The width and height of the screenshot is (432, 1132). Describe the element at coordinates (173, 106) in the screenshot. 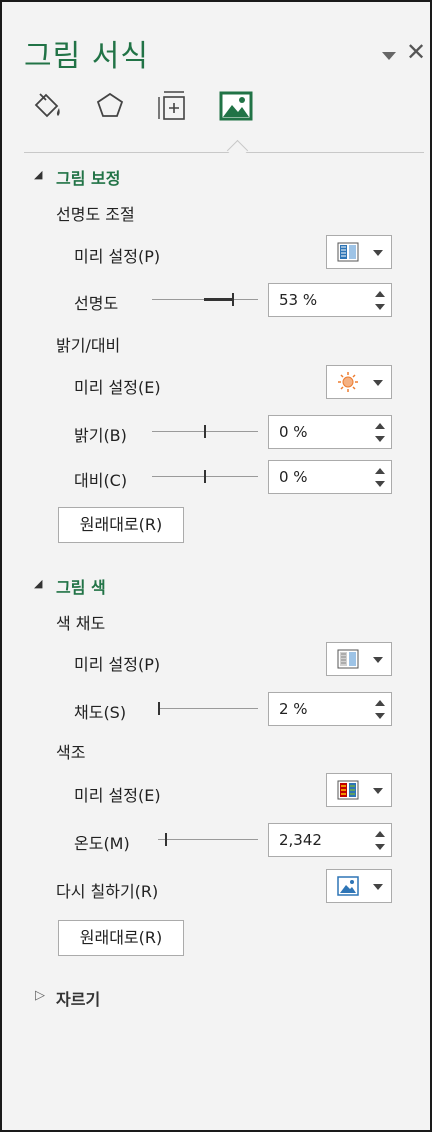

I see `size-properties-icon` at that location.